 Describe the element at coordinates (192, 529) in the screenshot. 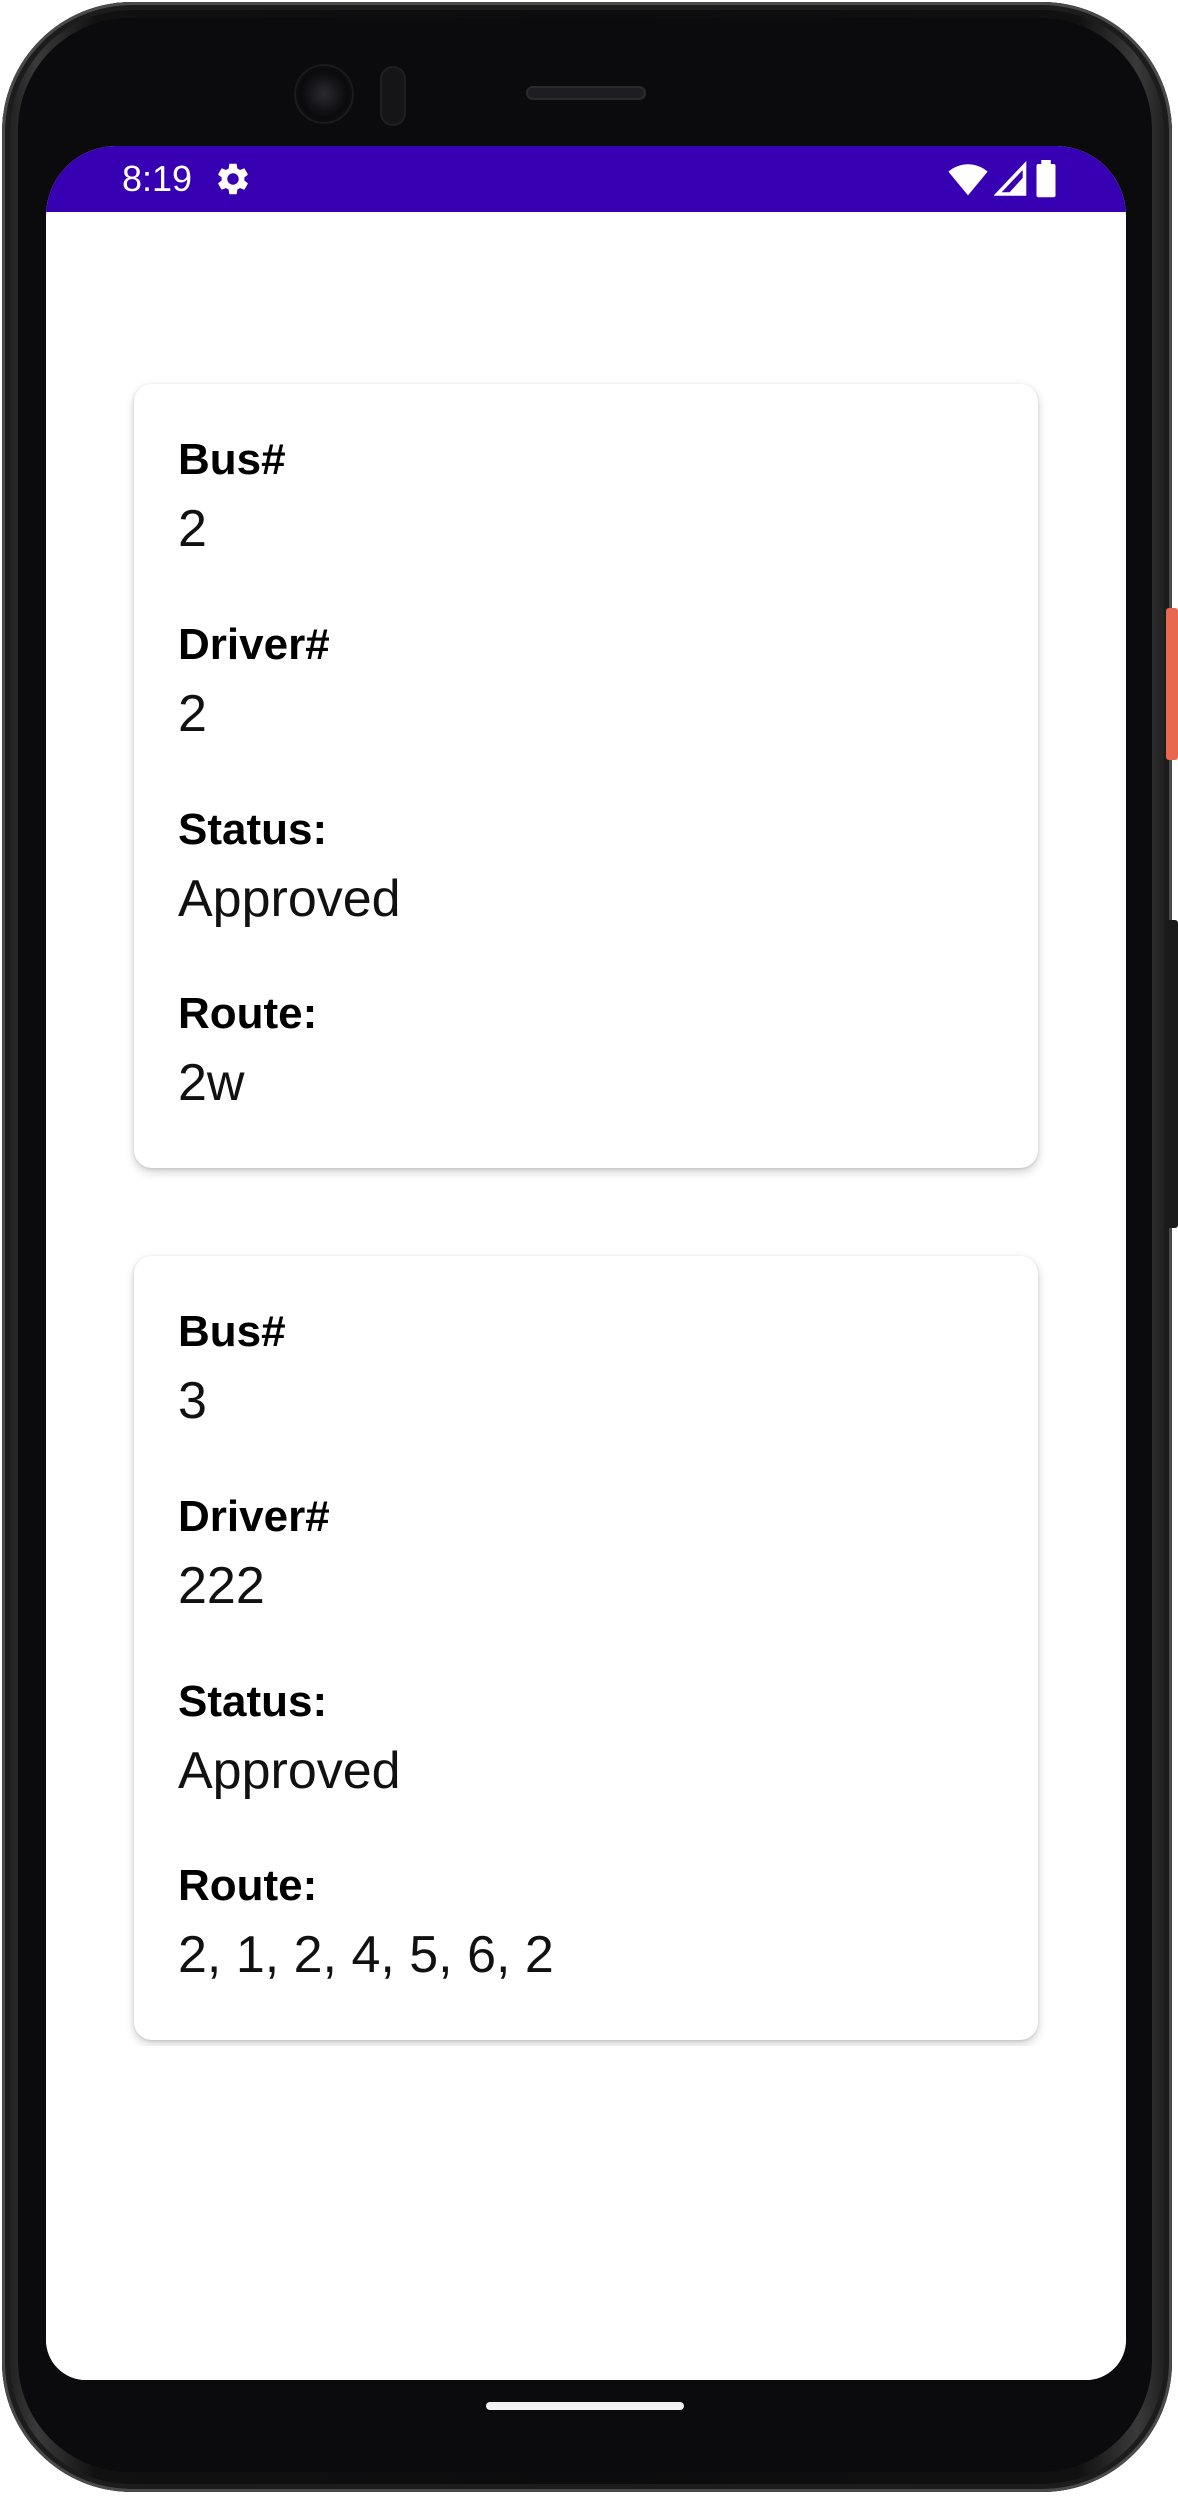

I see `bus-number-value: 2` at that location.